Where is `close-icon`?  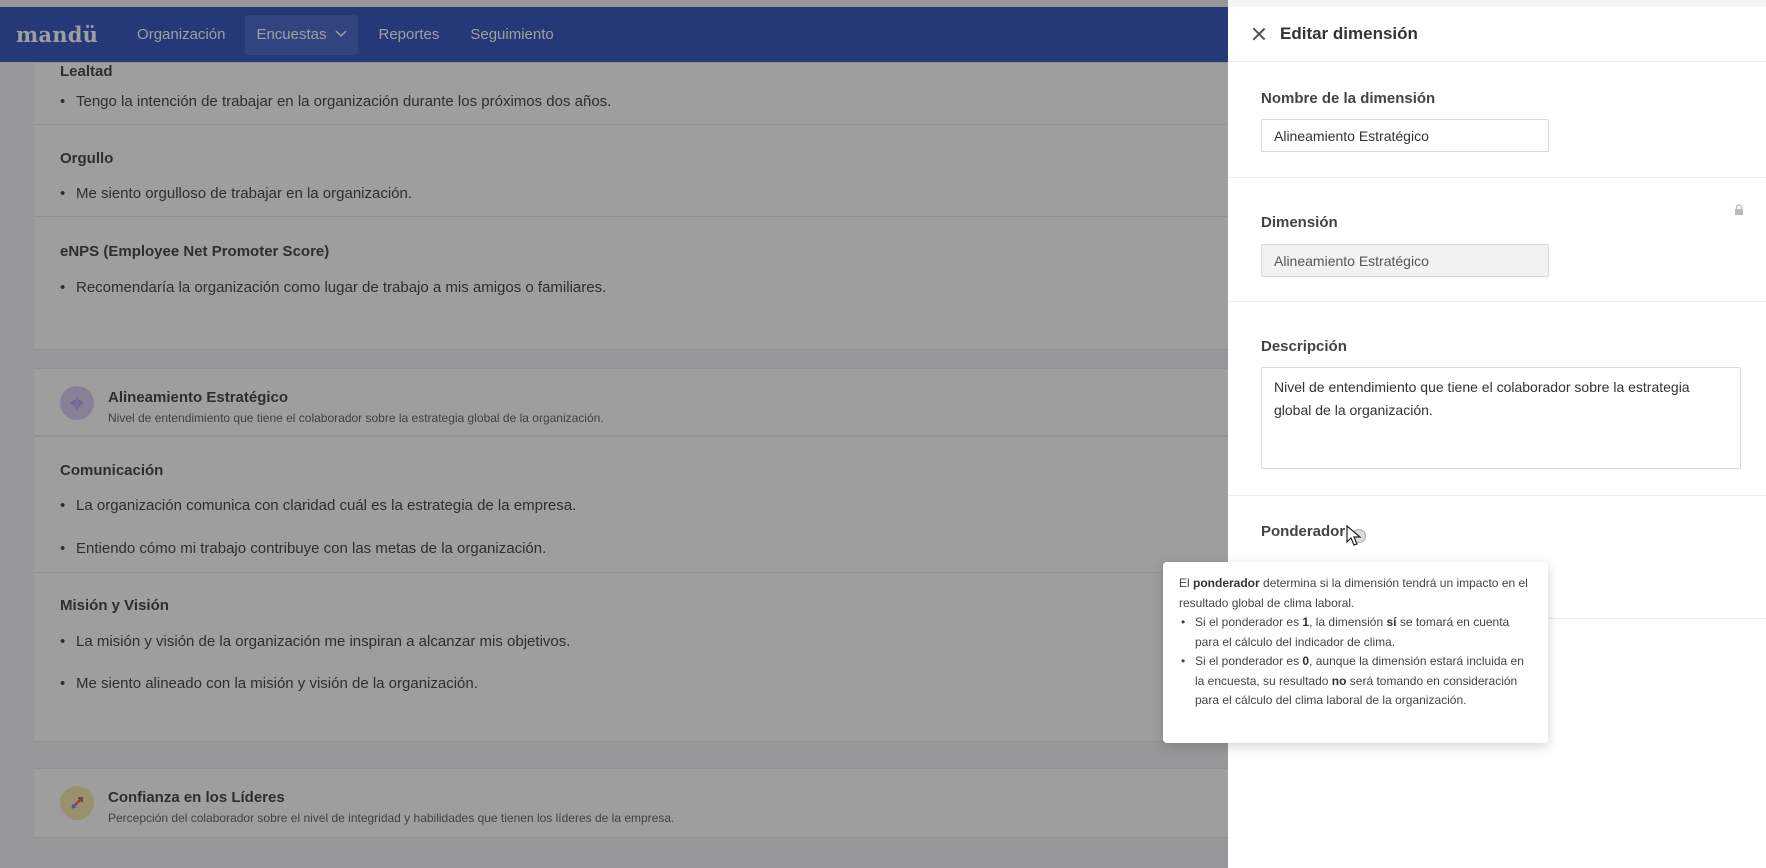
close-icon is located at coordinates (1259, 34).